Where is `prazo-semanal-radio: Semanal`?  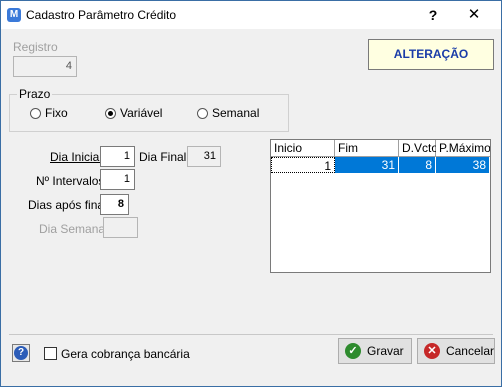 prazo-semanal-radio: Semanal is located at coordinates (228, 113).